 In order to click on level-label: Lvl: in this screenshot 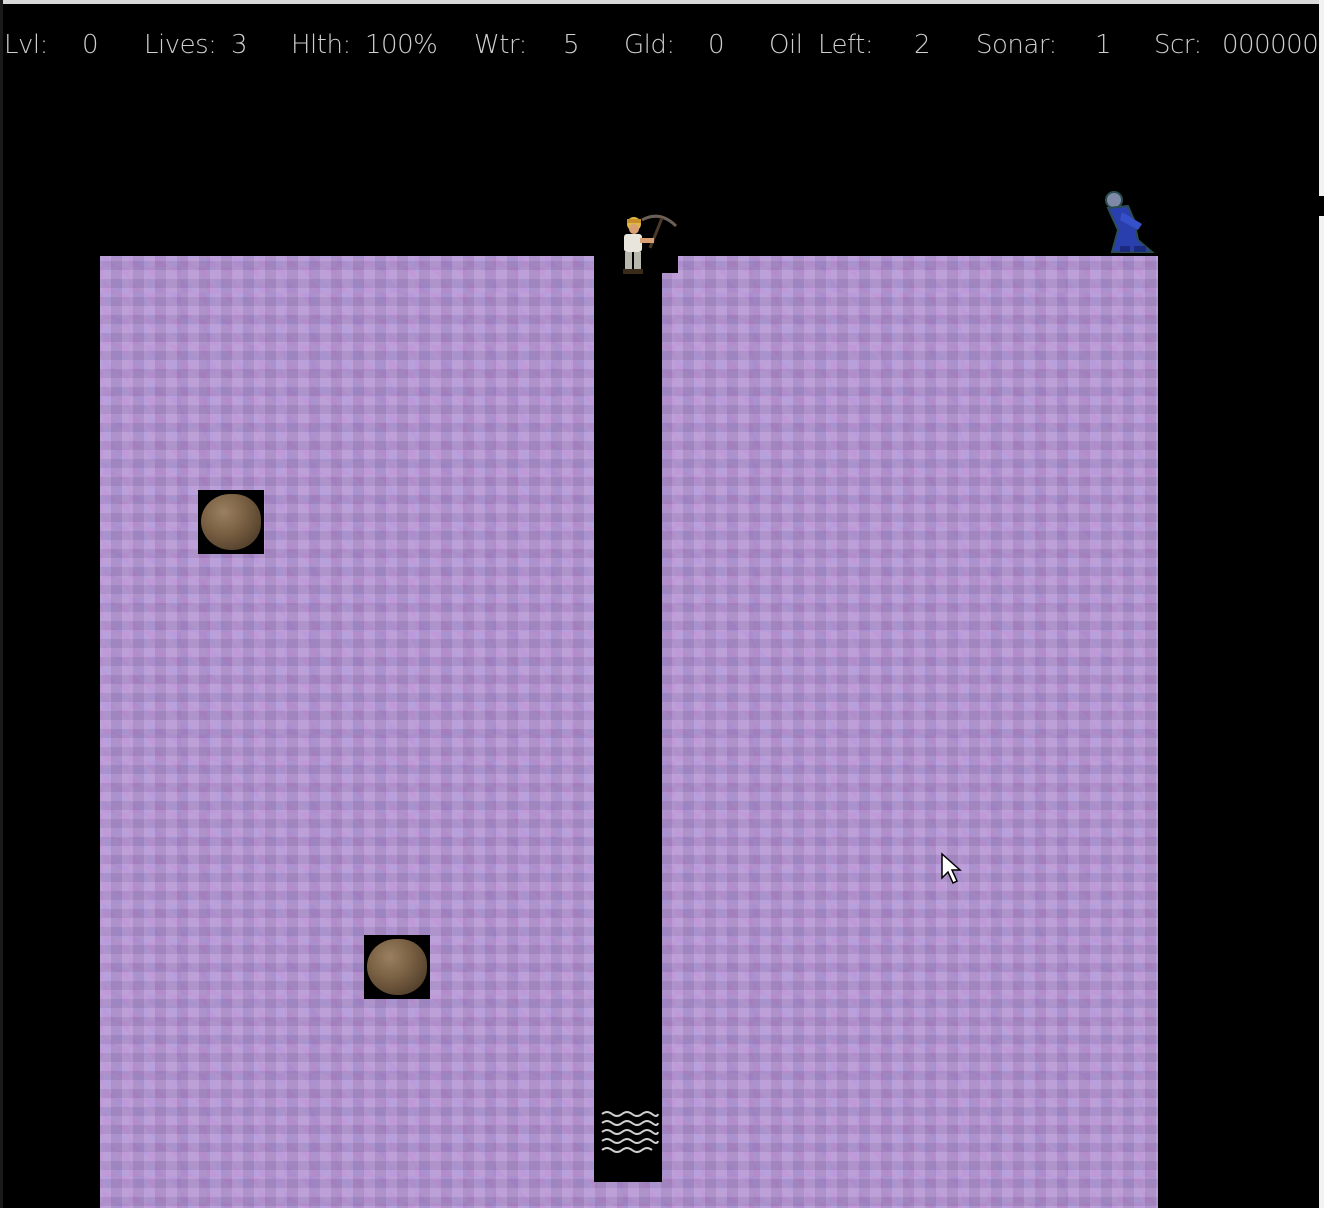, I will do `click(26, 45)`.